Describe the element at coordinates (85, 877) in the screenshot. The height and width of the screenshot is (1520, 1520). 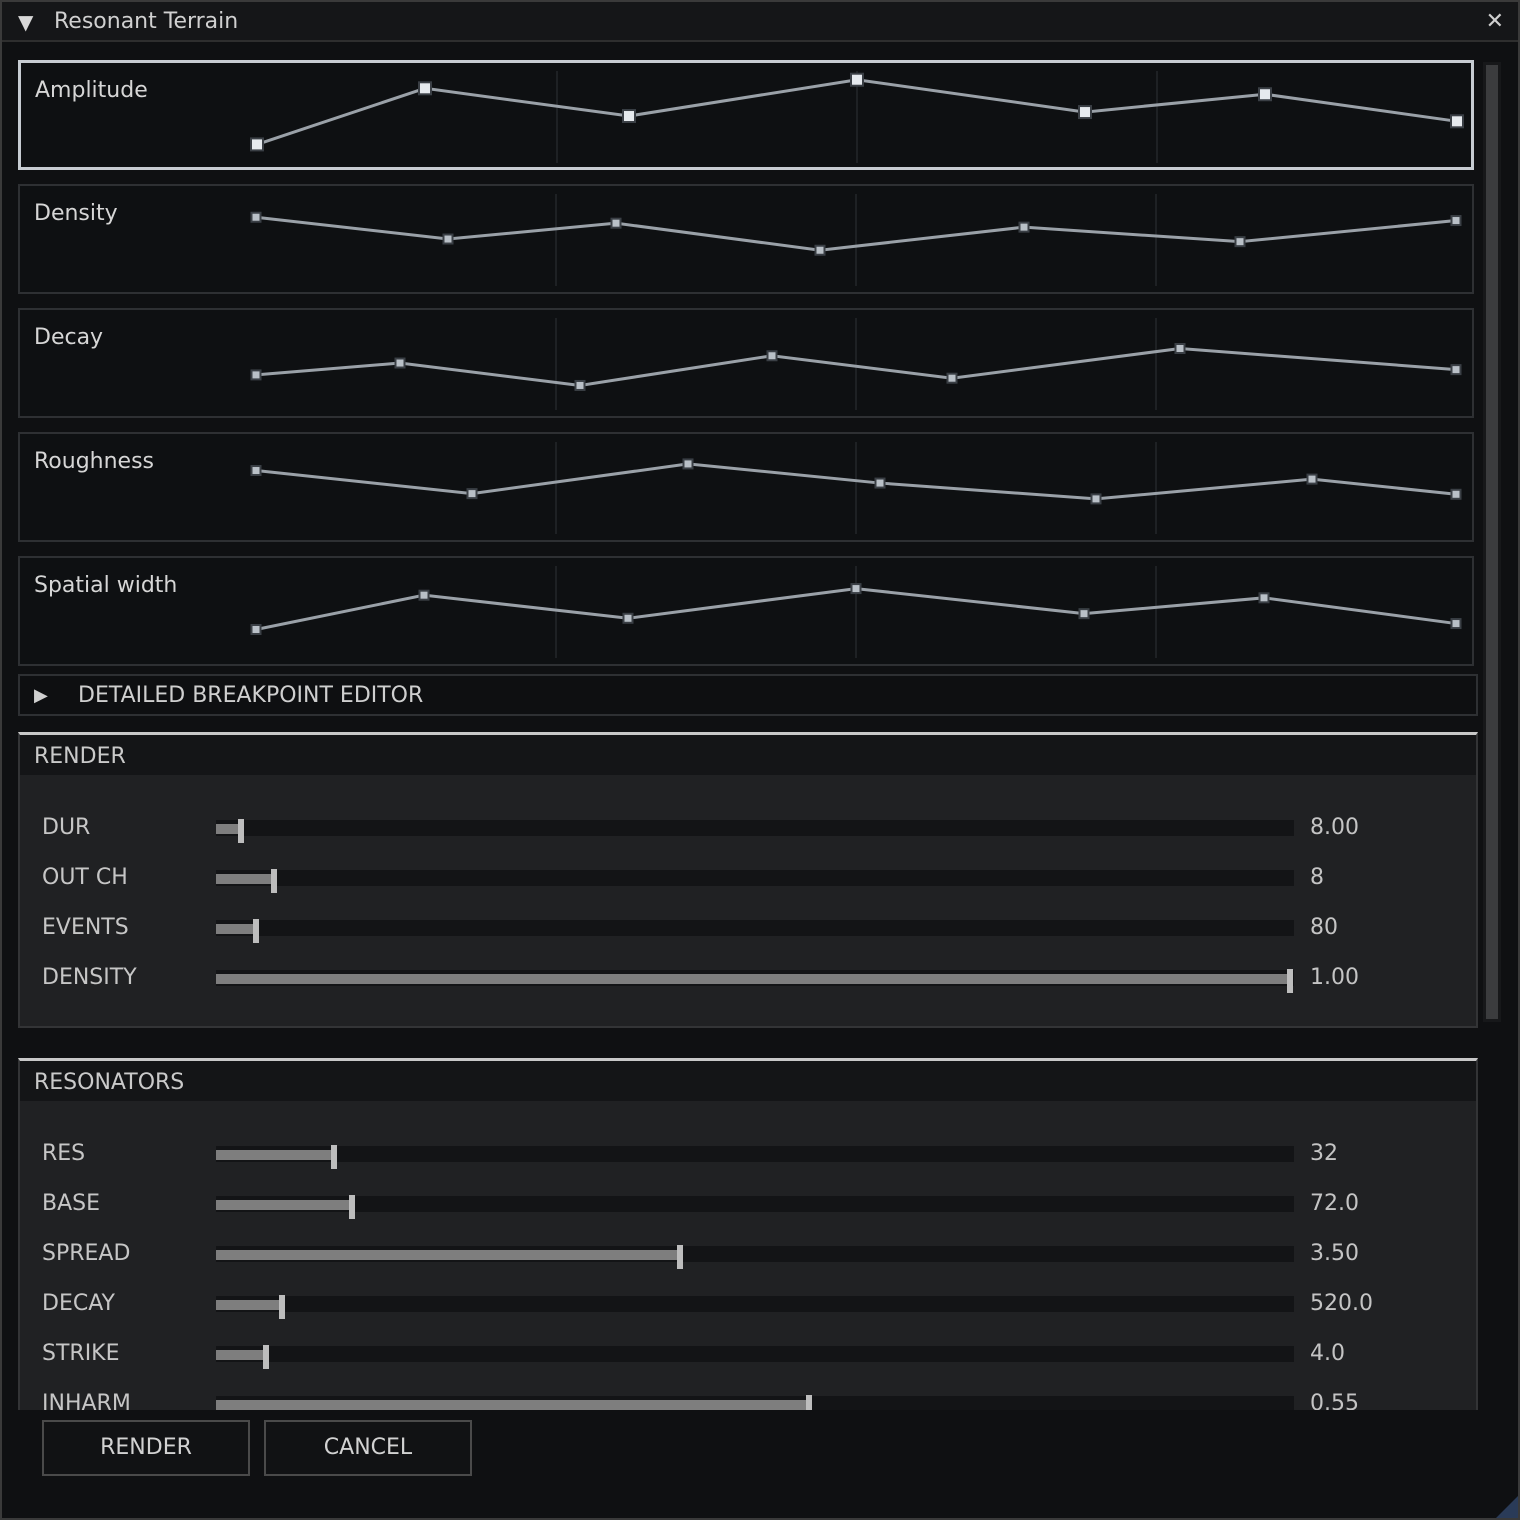
I see `slider-label: OUT CH` at that location.